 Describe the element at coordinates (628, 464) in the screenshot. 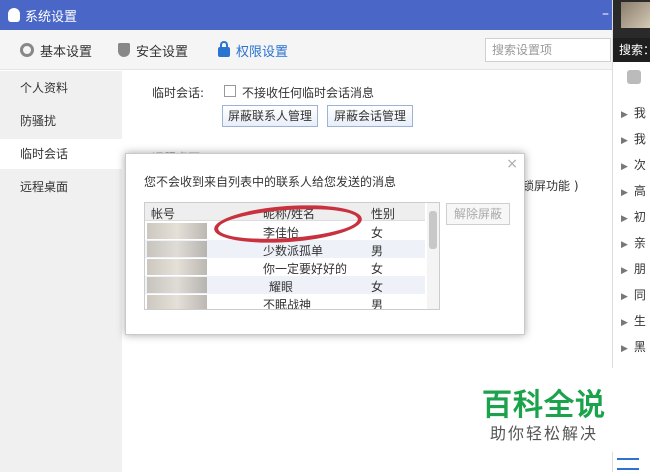

I see `menu-icon` at that location.